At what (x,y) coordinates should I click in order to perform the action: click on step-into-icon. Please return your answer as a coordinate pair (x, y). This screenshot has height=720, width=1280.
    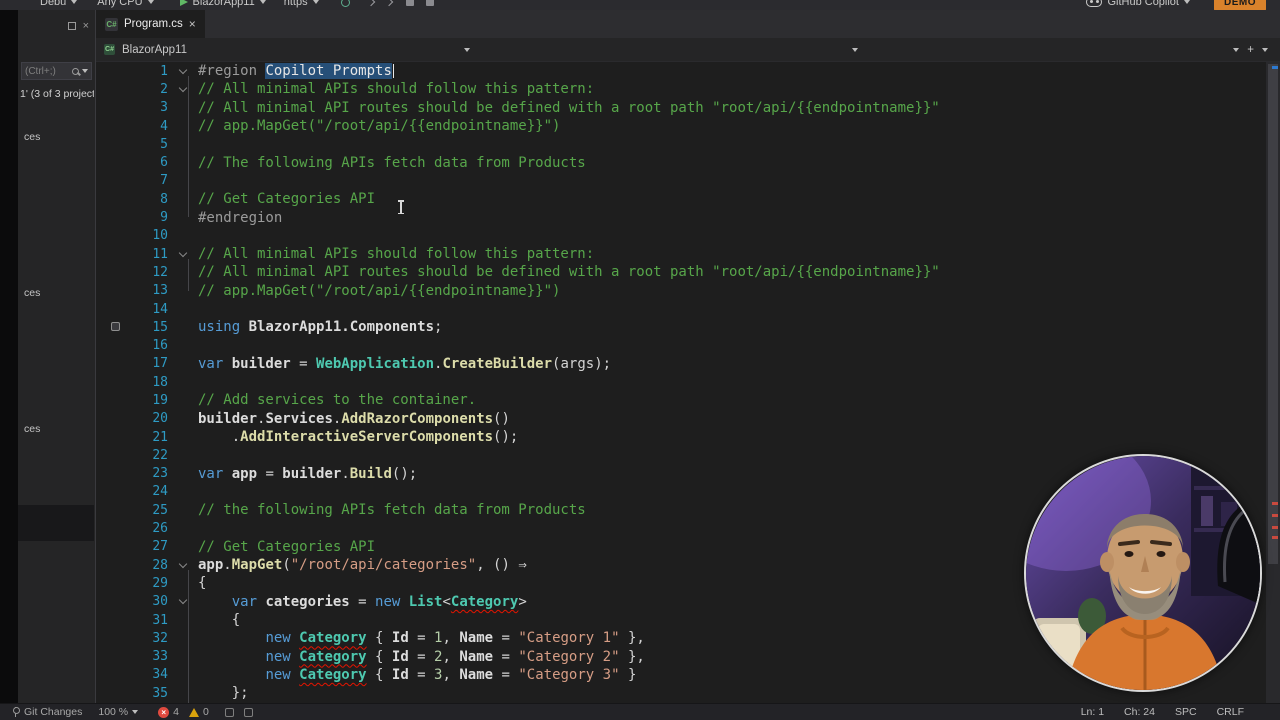
    Looking at the image, I should click on (370, 3).